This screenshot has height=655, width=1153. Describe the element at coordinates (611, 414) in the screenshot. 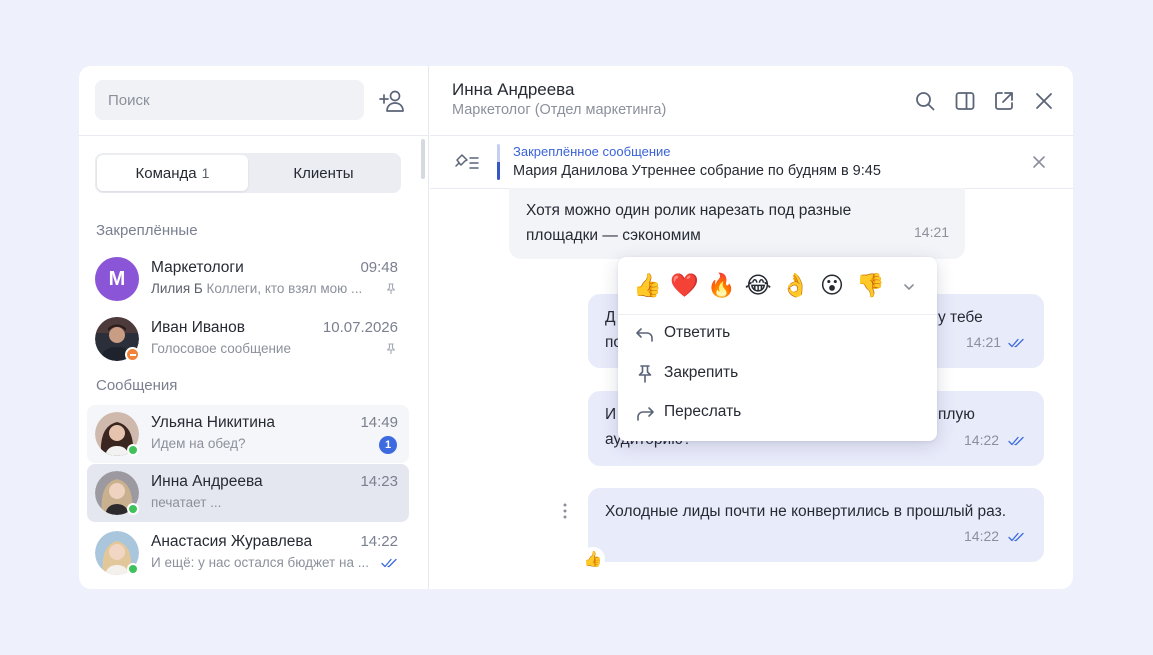

I see `message-text-left: И` at that location.